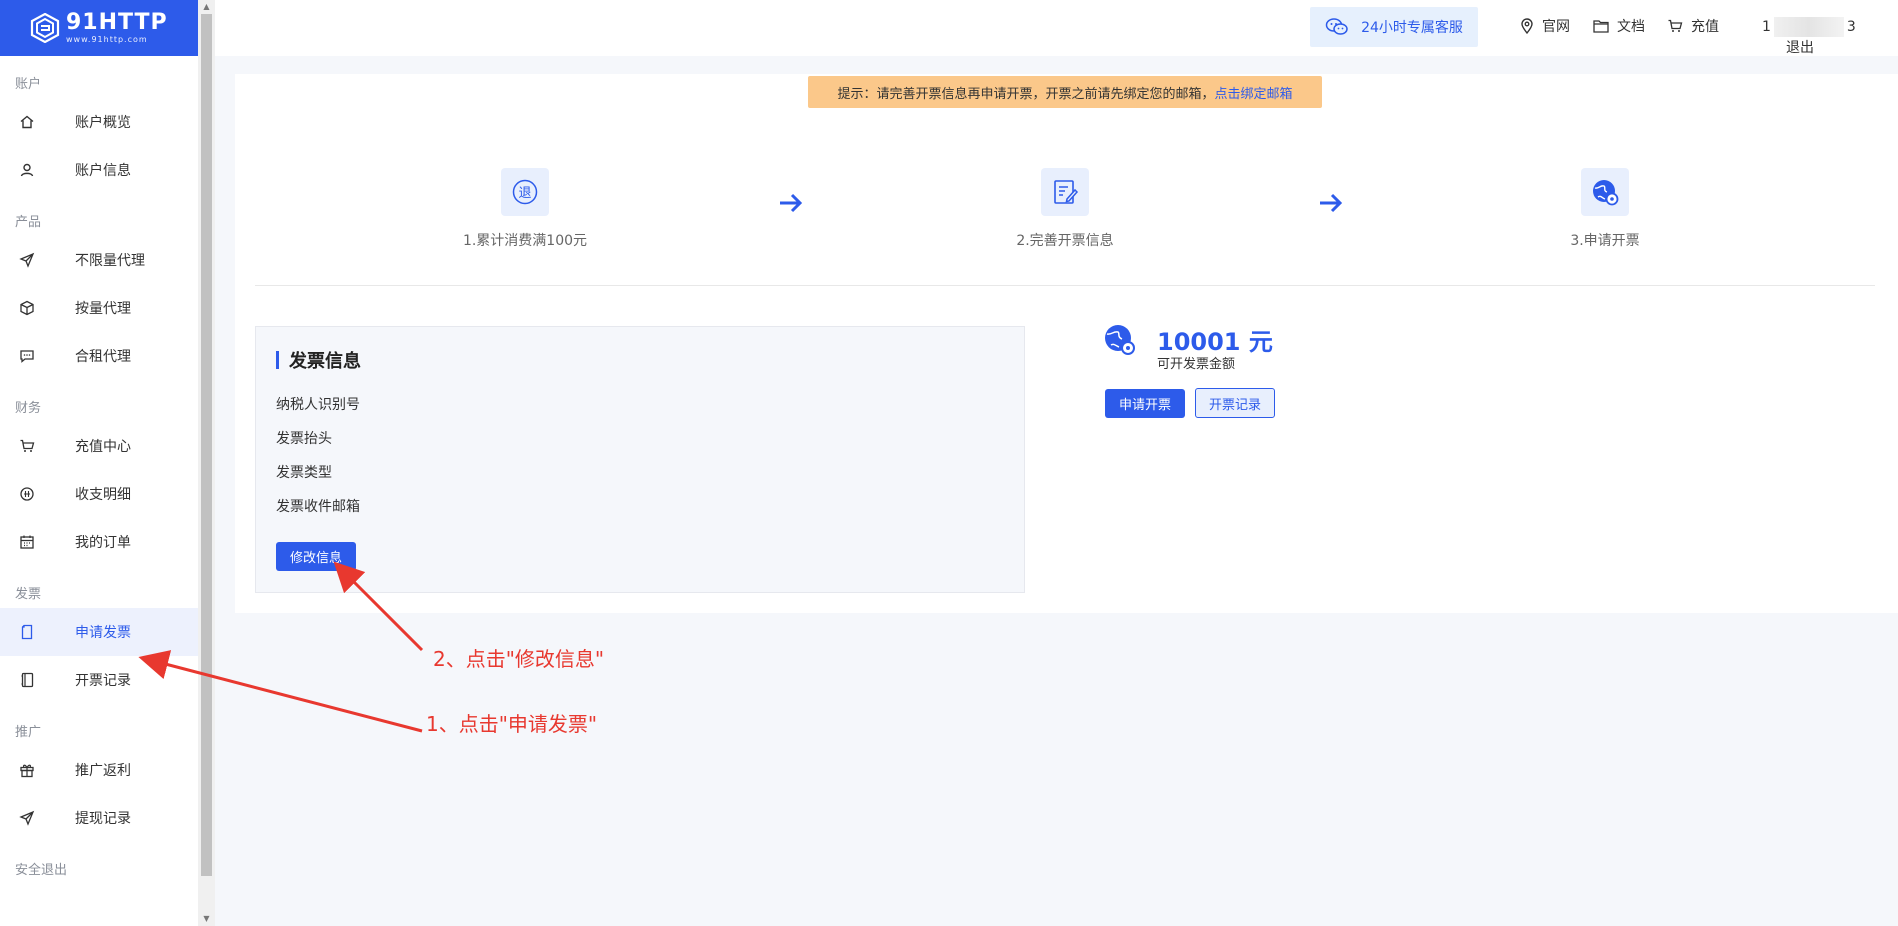 This screenshot has width=1898, height=926. I want to click on home-icon, so click(27, 122).